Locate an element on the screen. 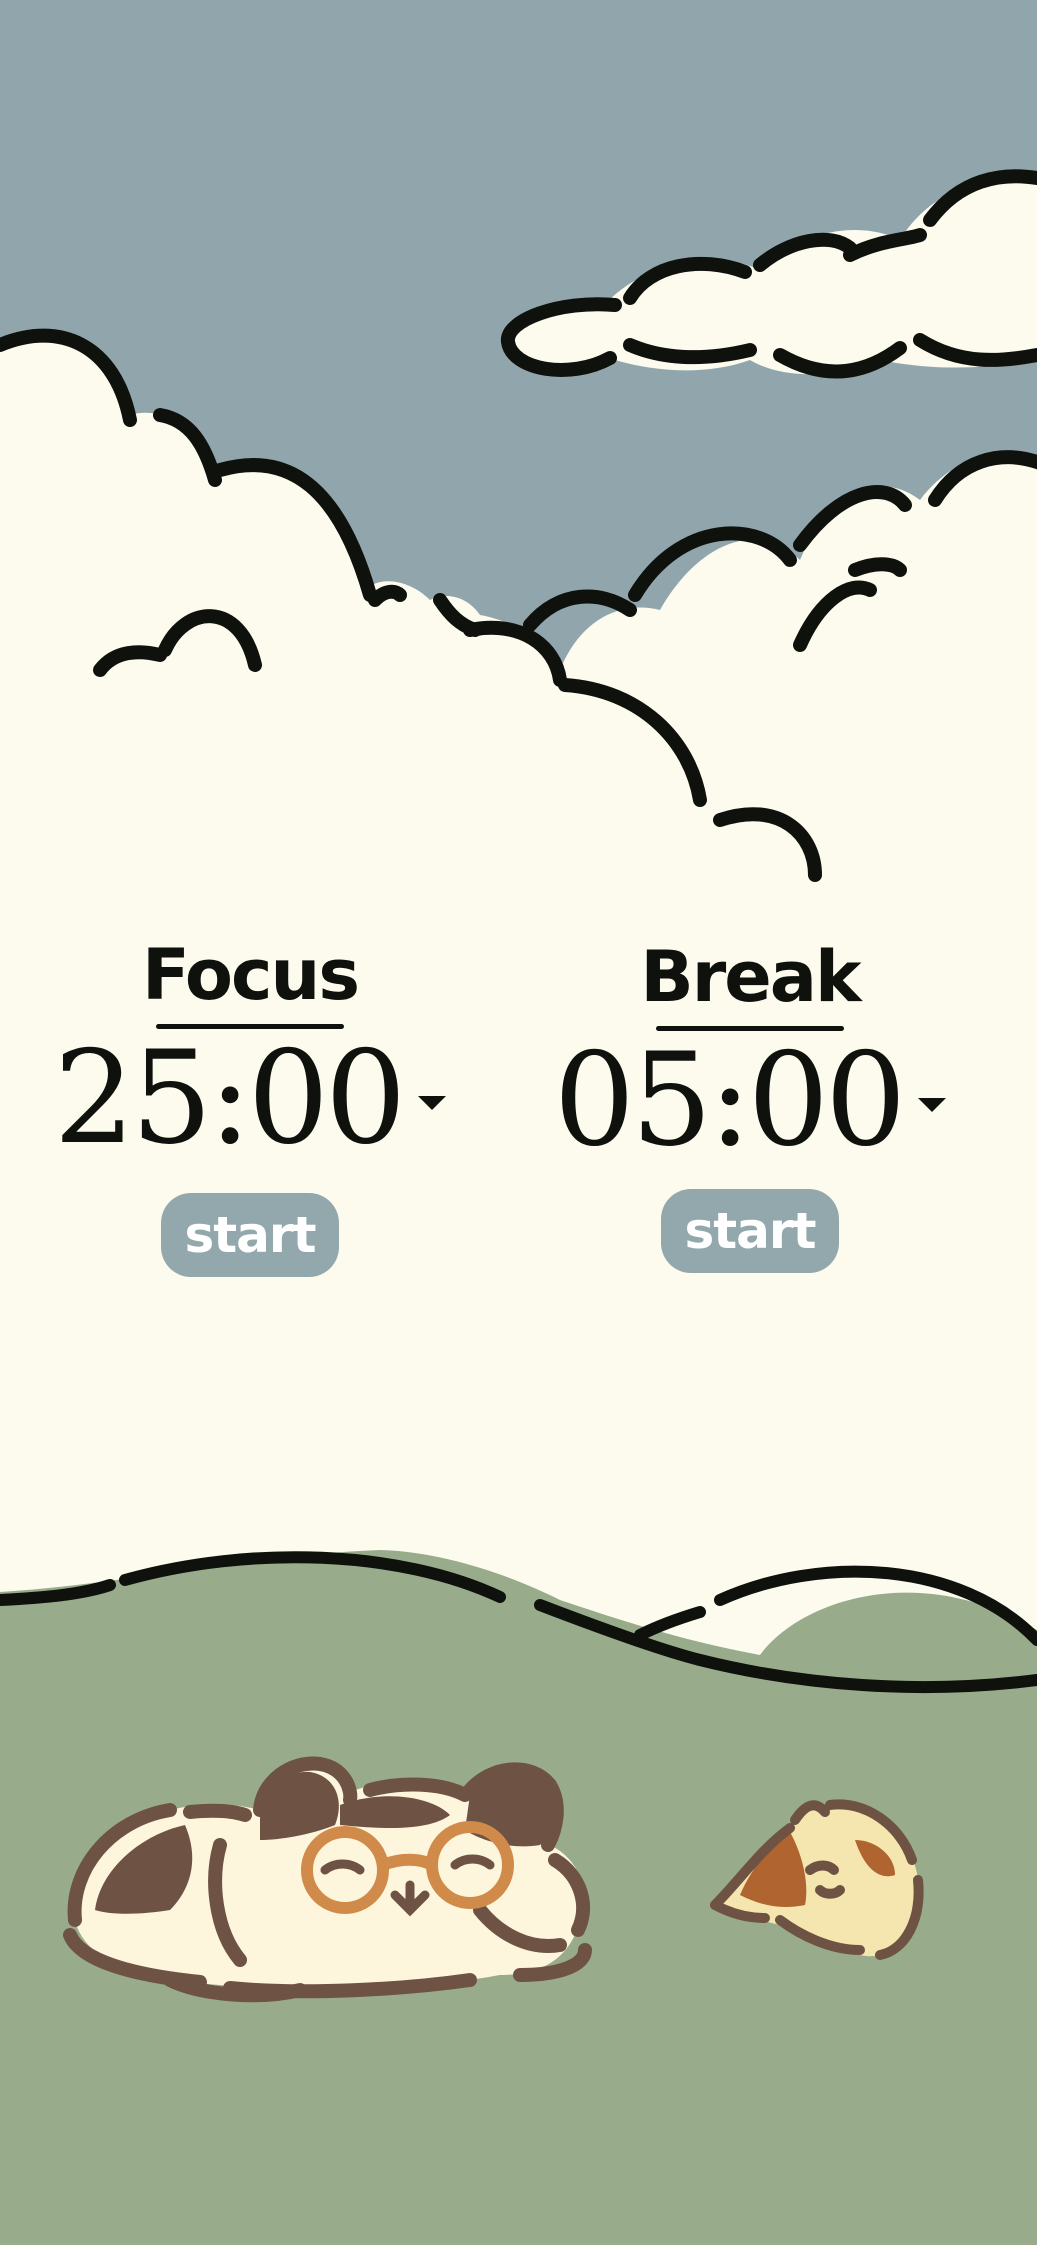 This screenshot has width=1037, height=2245. break-timer: Break 05:00 start is located at coordinates (750, 1107).